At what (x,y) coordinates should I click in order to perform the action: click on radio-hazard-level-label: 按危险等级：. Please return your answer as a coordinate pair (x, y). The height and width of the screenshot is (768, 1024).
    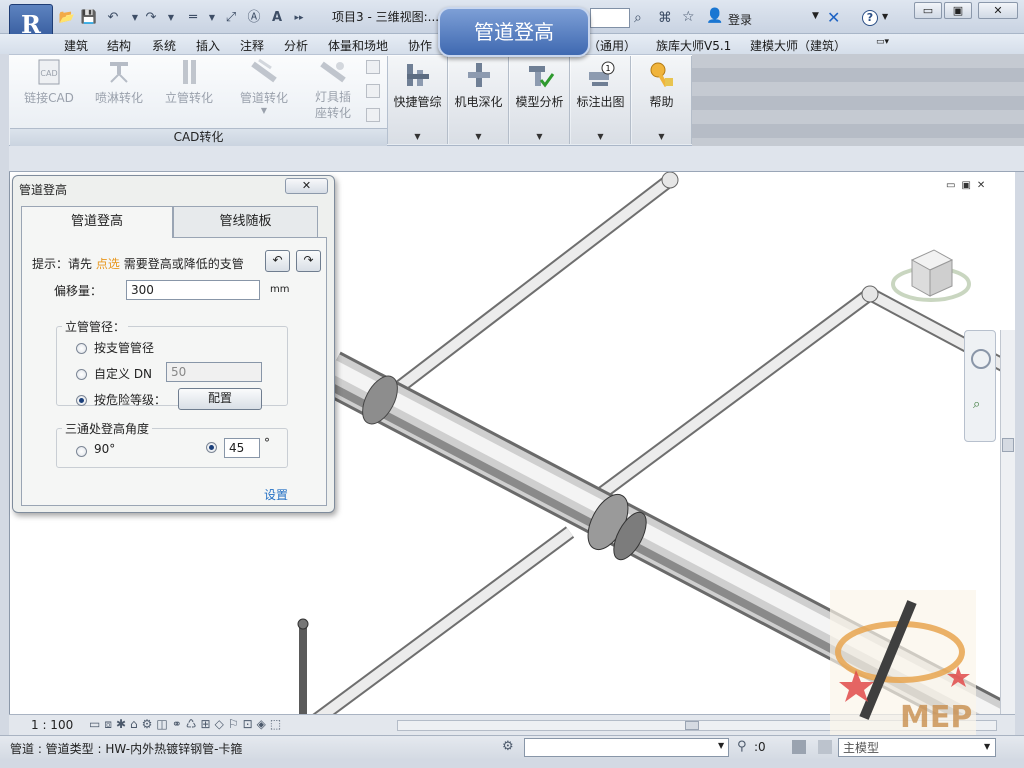
    Looking at the image, I should click on (130, 399).